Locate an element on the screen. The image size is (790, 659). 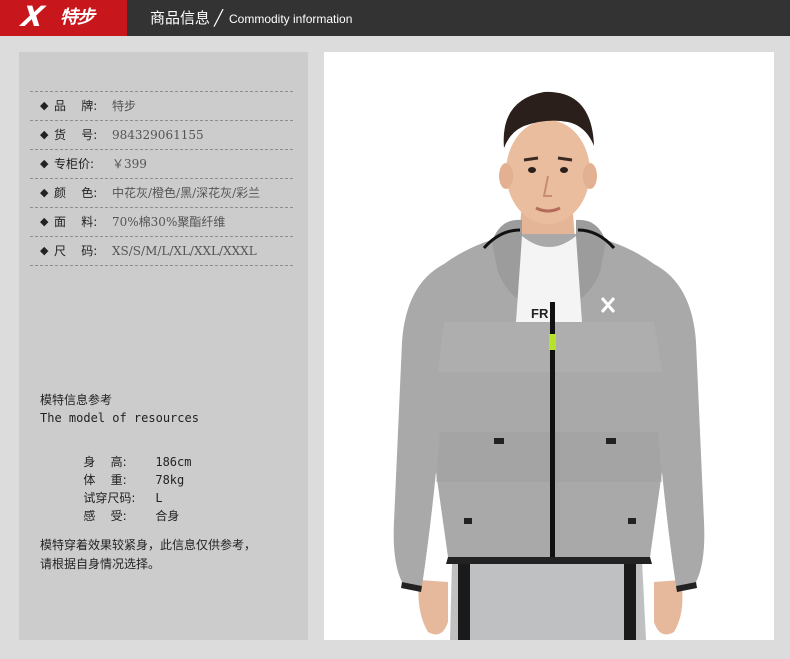
model-row-feel: 感 受: 合身 is located at coordinates (109, 516).